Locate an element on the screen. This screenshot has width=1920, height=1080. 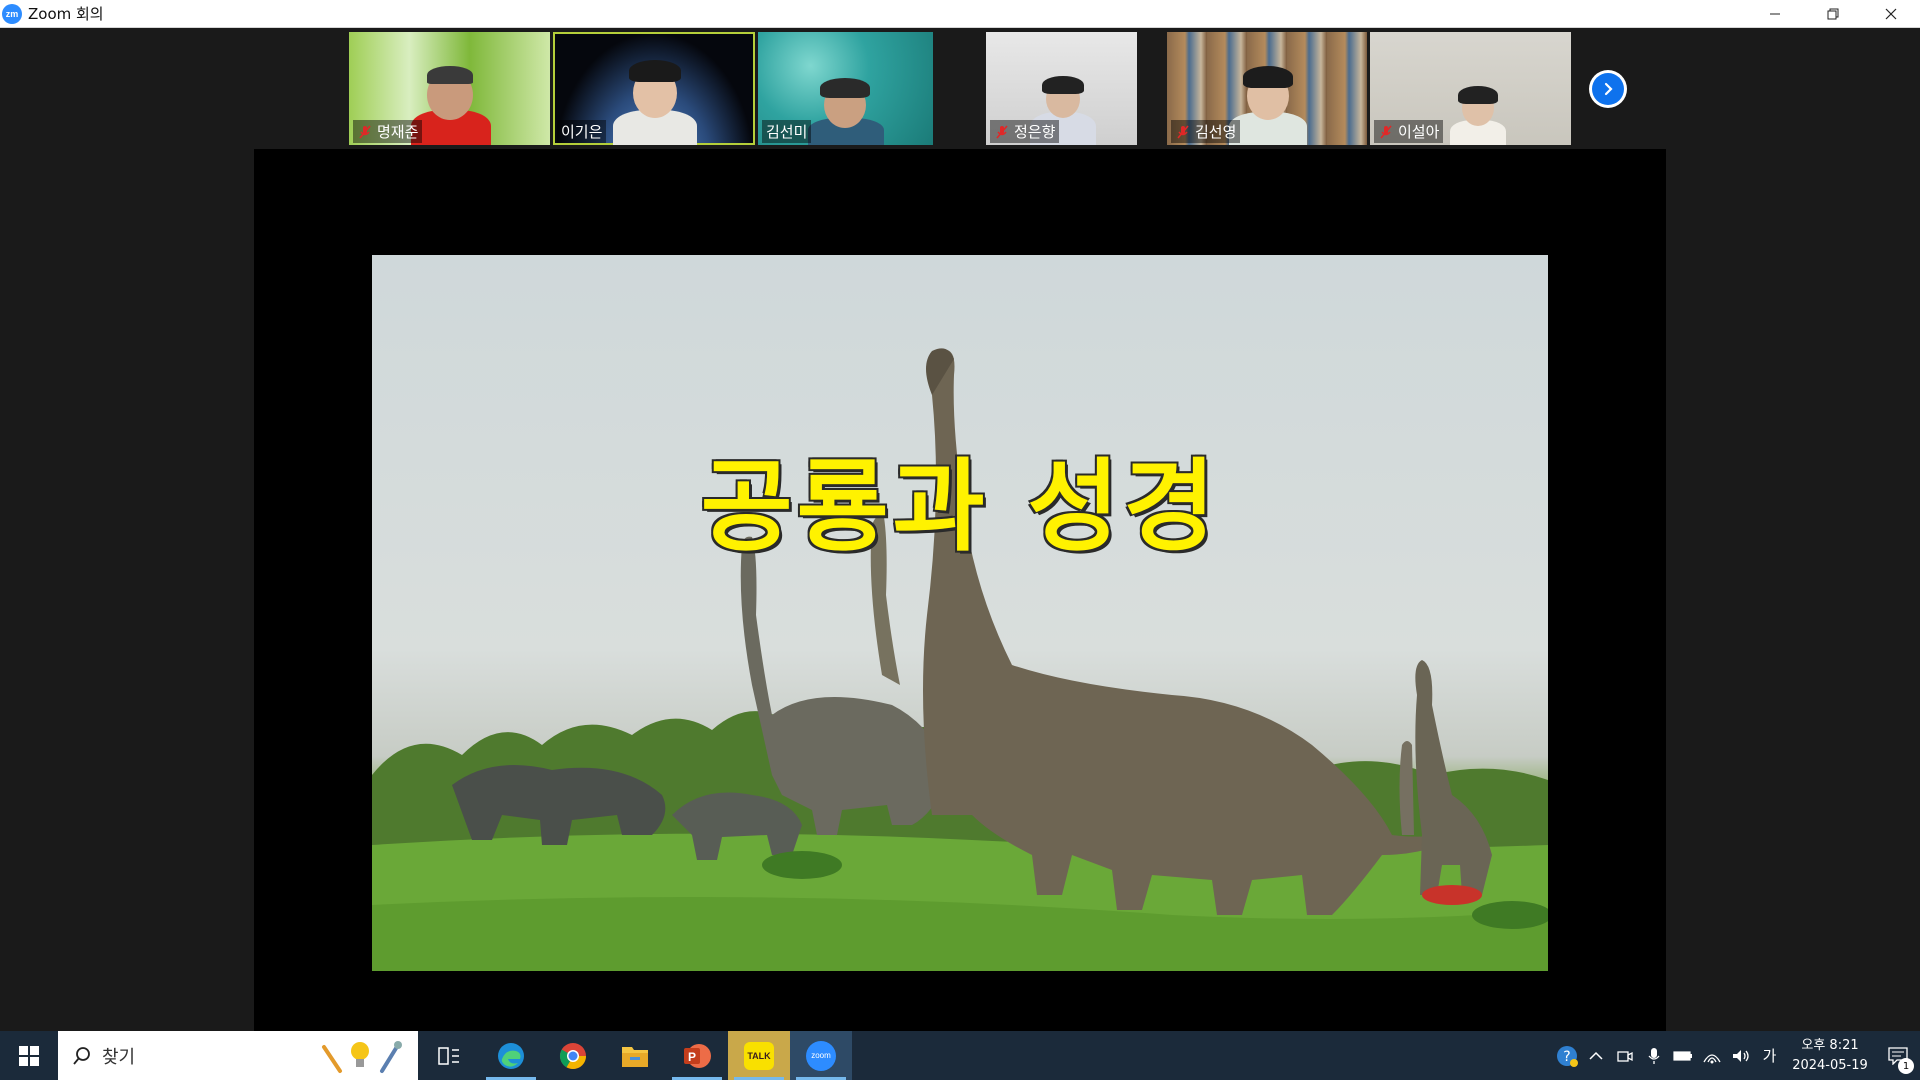
chevron-right-icon is located at coordinates (1608, 89).